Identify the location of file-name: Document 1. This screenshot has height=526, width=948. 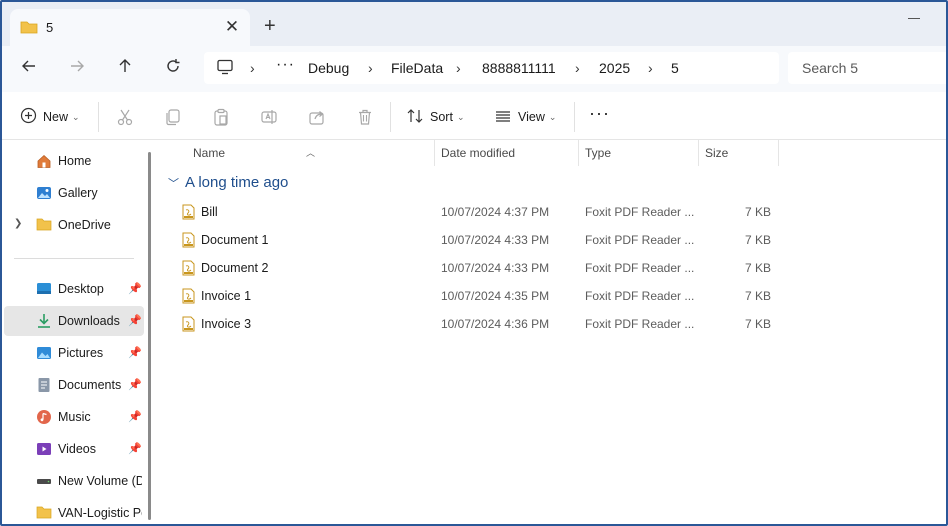
(235, 240).